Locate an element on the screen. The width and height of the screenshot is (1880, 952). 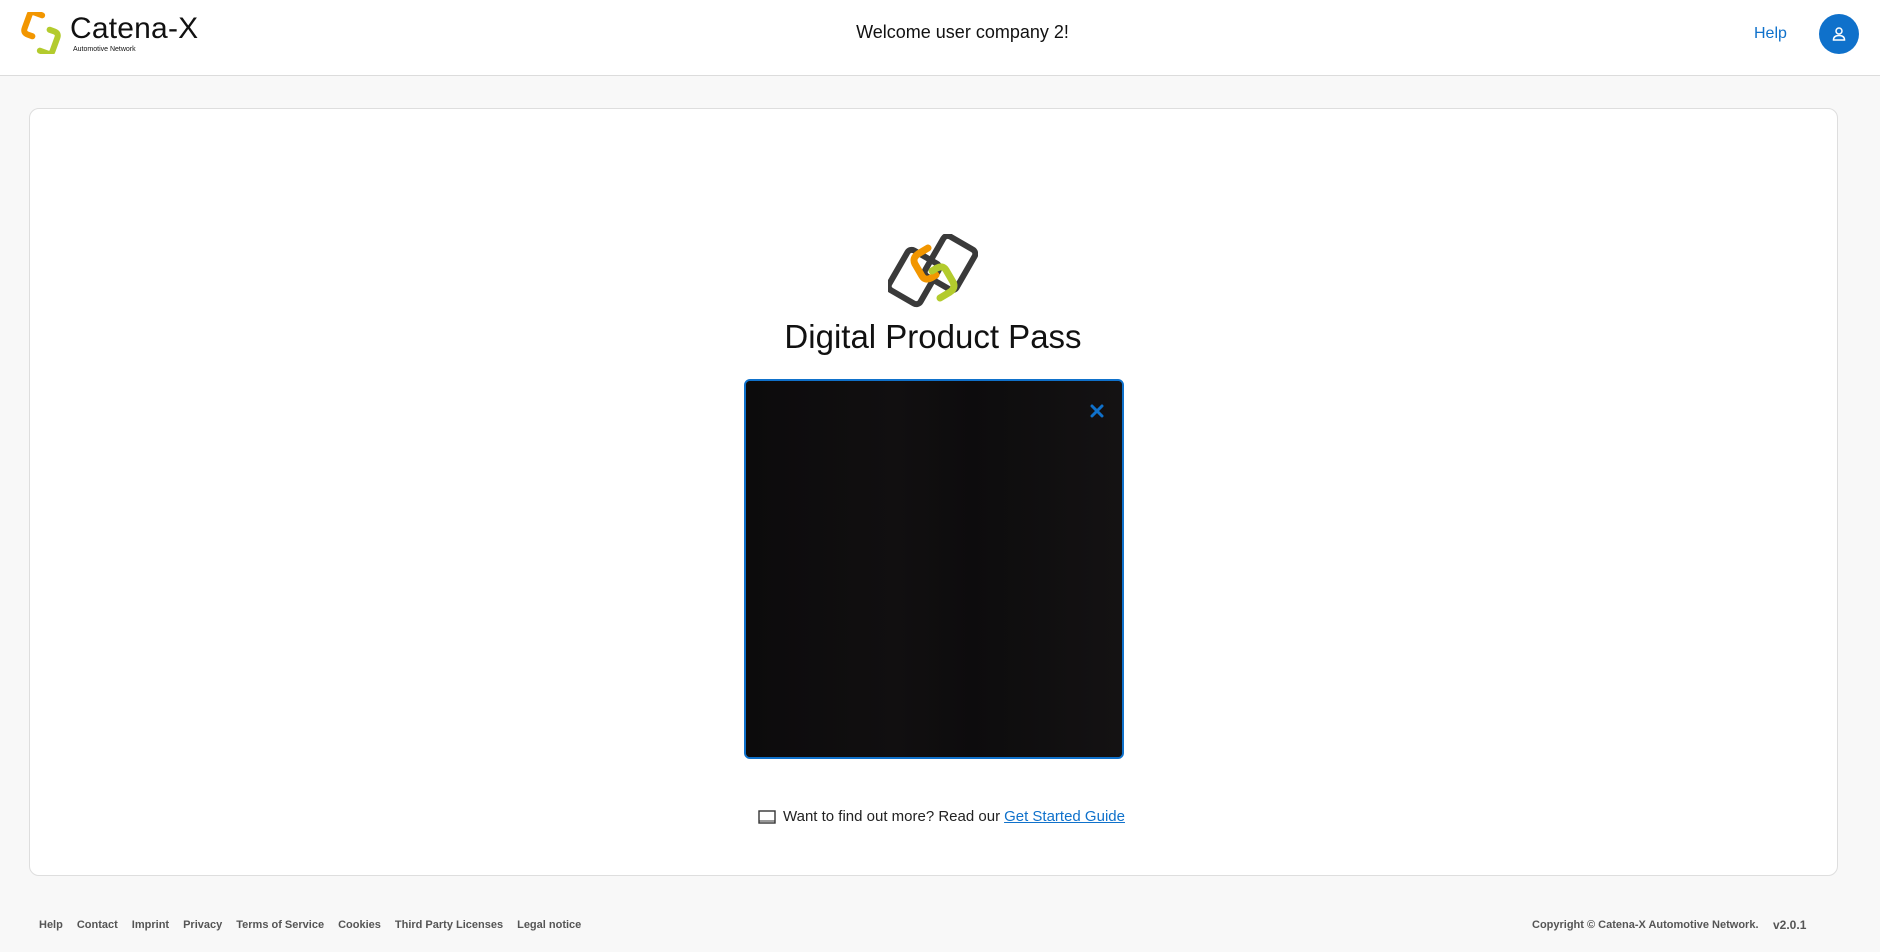
camera-feed is located at coordinates (934, 569).